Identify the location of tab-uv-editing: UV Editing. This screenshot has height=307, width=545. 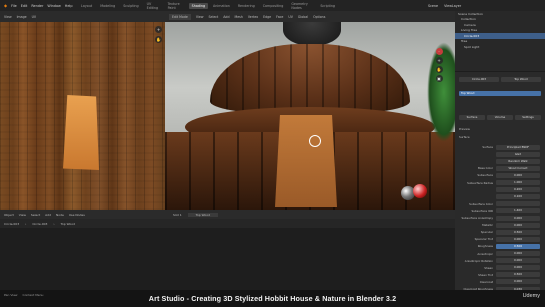
(153, 6).